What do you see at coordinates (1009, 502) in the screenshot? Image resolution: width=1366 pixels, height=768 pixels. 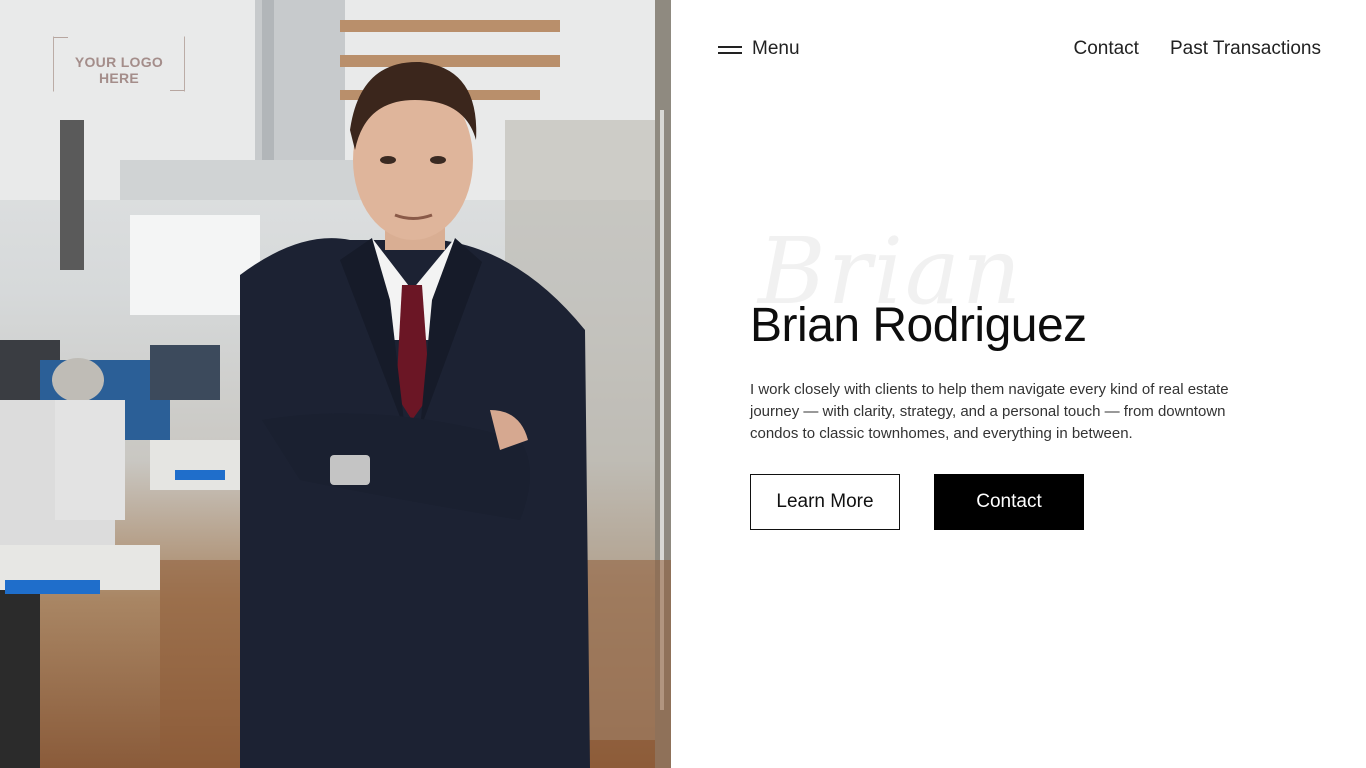 I see `contact-button: Contact` at bounding box center [1009, 502].